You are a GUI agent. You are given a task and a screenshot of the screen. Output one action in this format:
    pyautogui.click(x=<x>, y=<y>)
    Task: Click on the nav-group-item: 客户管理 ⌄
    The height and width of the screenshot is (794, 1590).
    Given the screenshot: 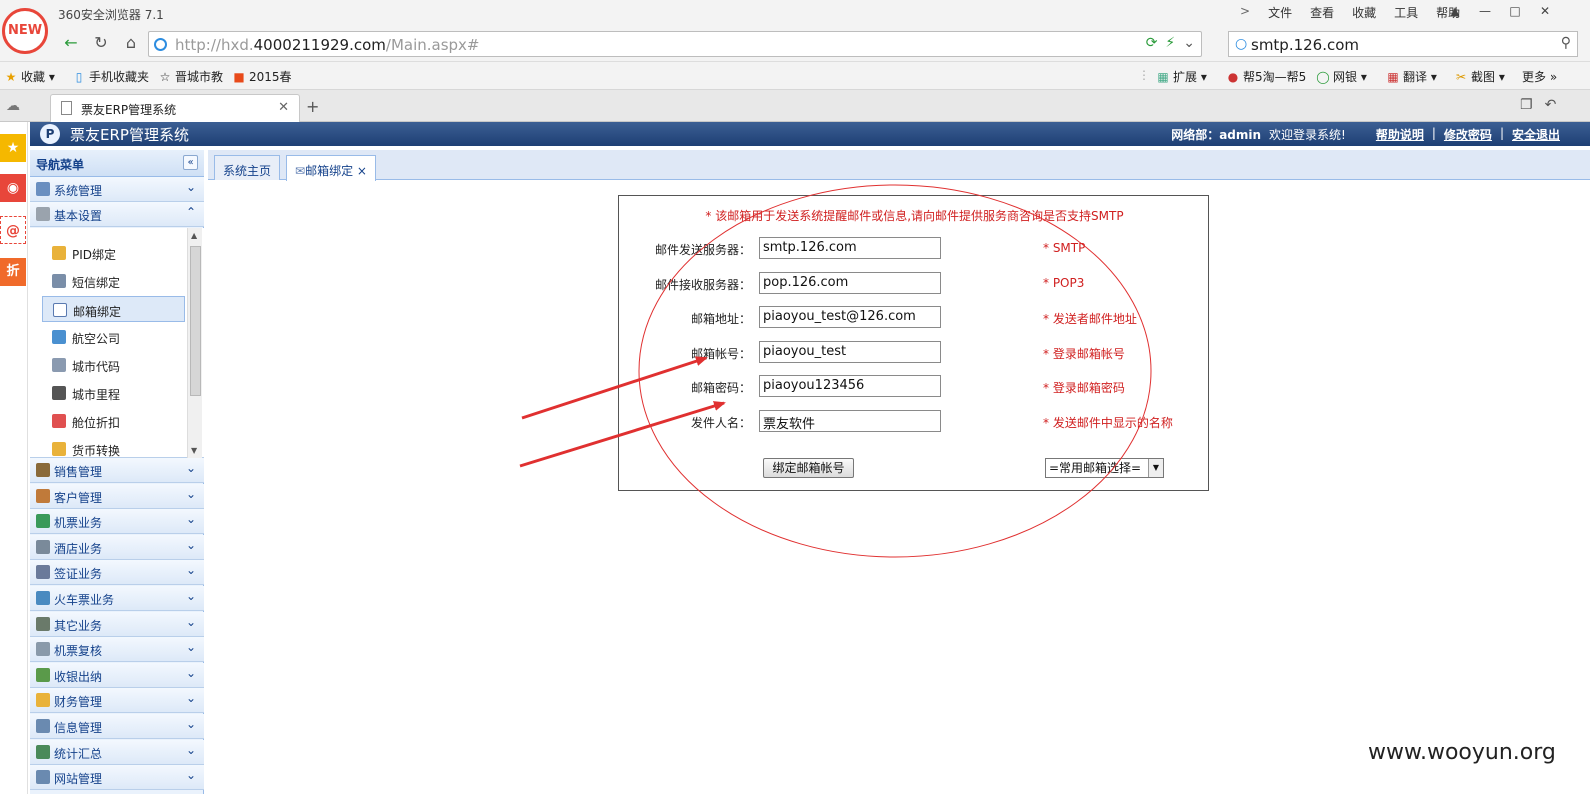 What is the action you would take?
    pyautogui.click(x=117, y=496)
    